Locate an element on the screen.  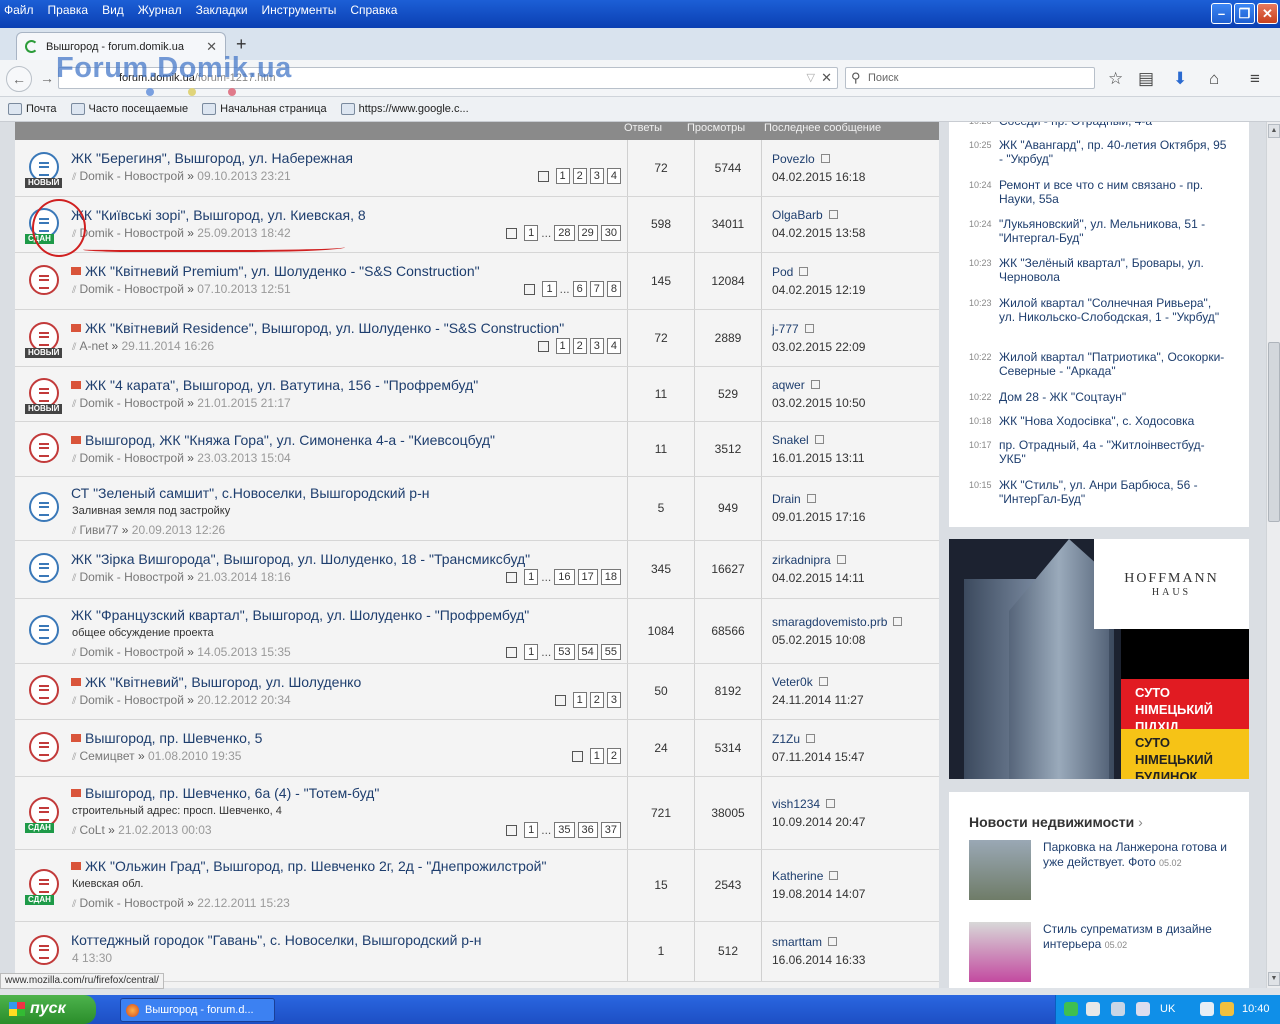
vertical-scrollbar: ▲ ▼ is located at coordinates (1273, 555).